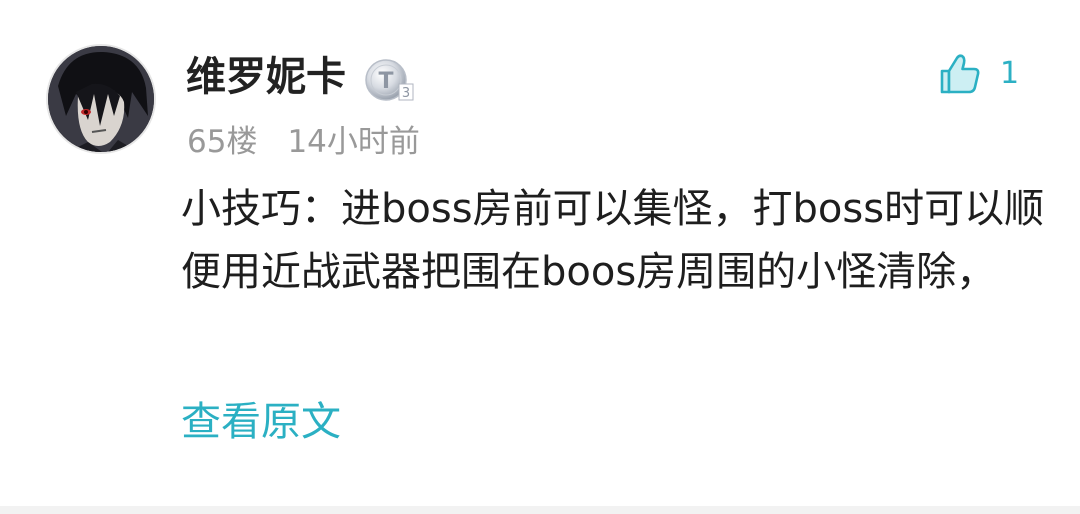 Image resolution: width=1080 pixels, height=514 pixels. I want to click on avatar, so click(101, 99).